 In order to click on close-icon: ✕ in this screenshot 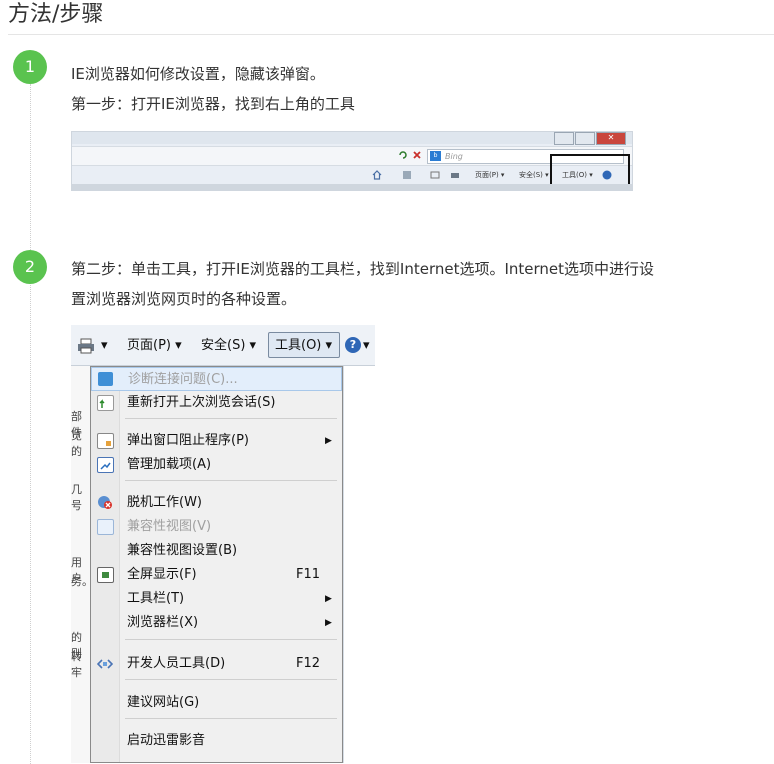, I will do `click(611, 138)`.